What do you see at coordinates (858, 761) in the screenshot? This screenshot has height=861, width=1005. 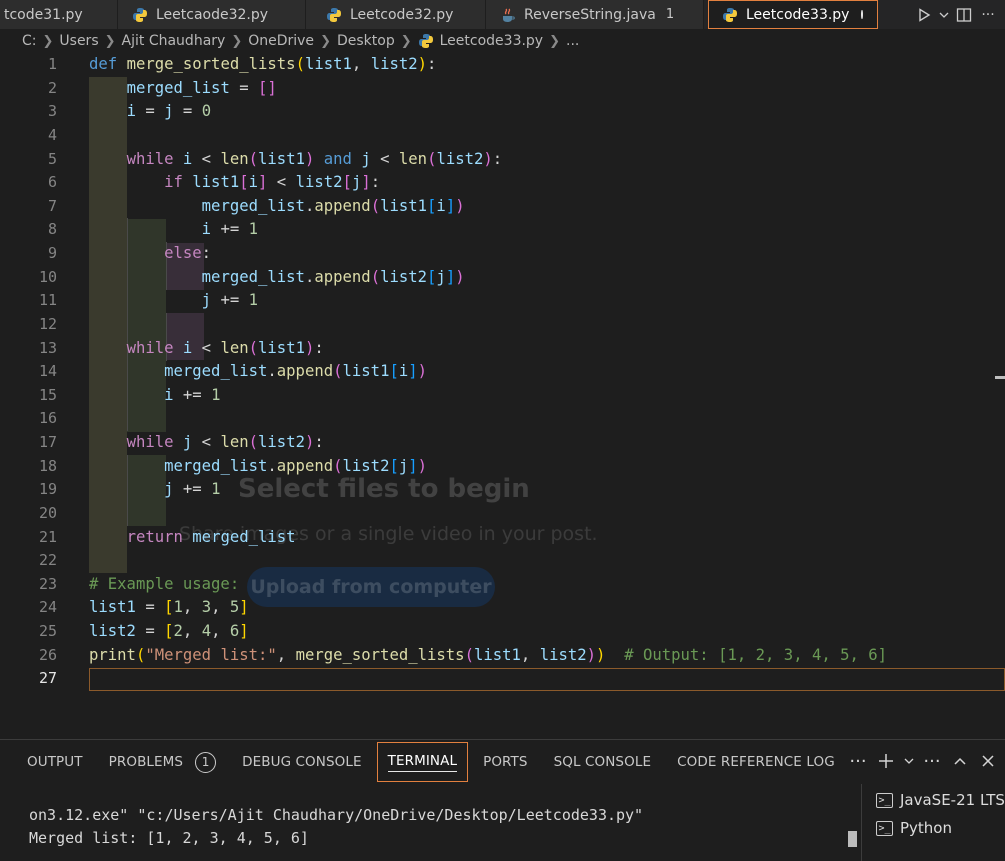 I see `more-tabs-icon: ···` at bounding box center [858, 761].